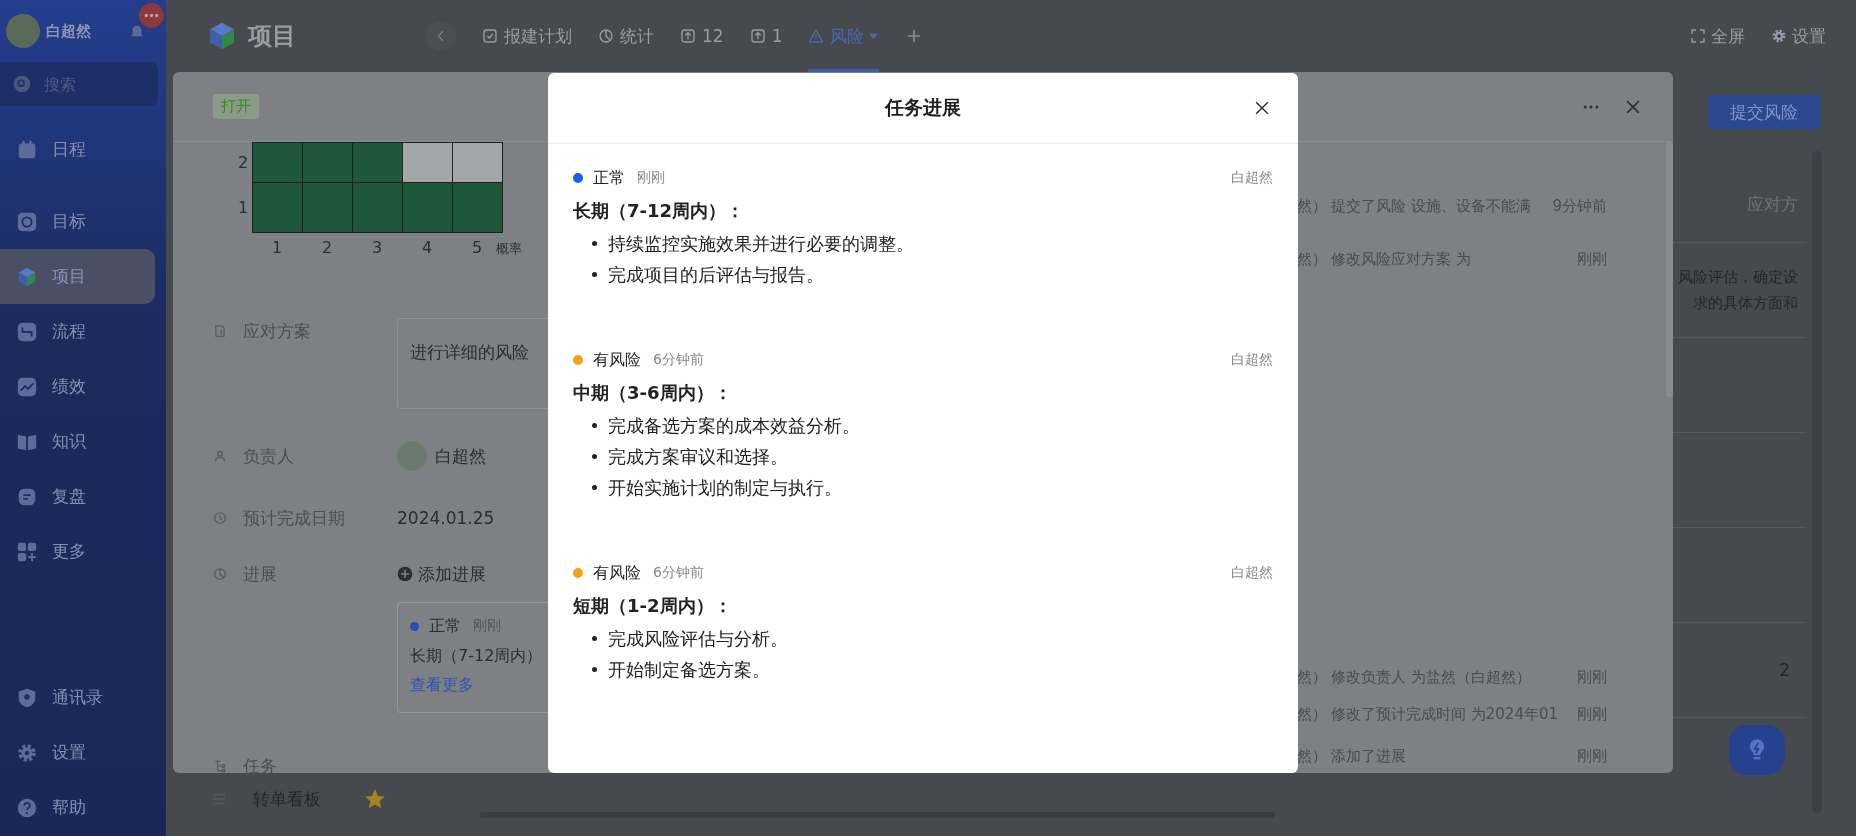 This screenshot has width=1856, height=836. What do you see at coordinates (734, 426) in the screenshot?
I see `progress-item: 完成备选方案的成本效益分析。` at bounding box center [734, 426].